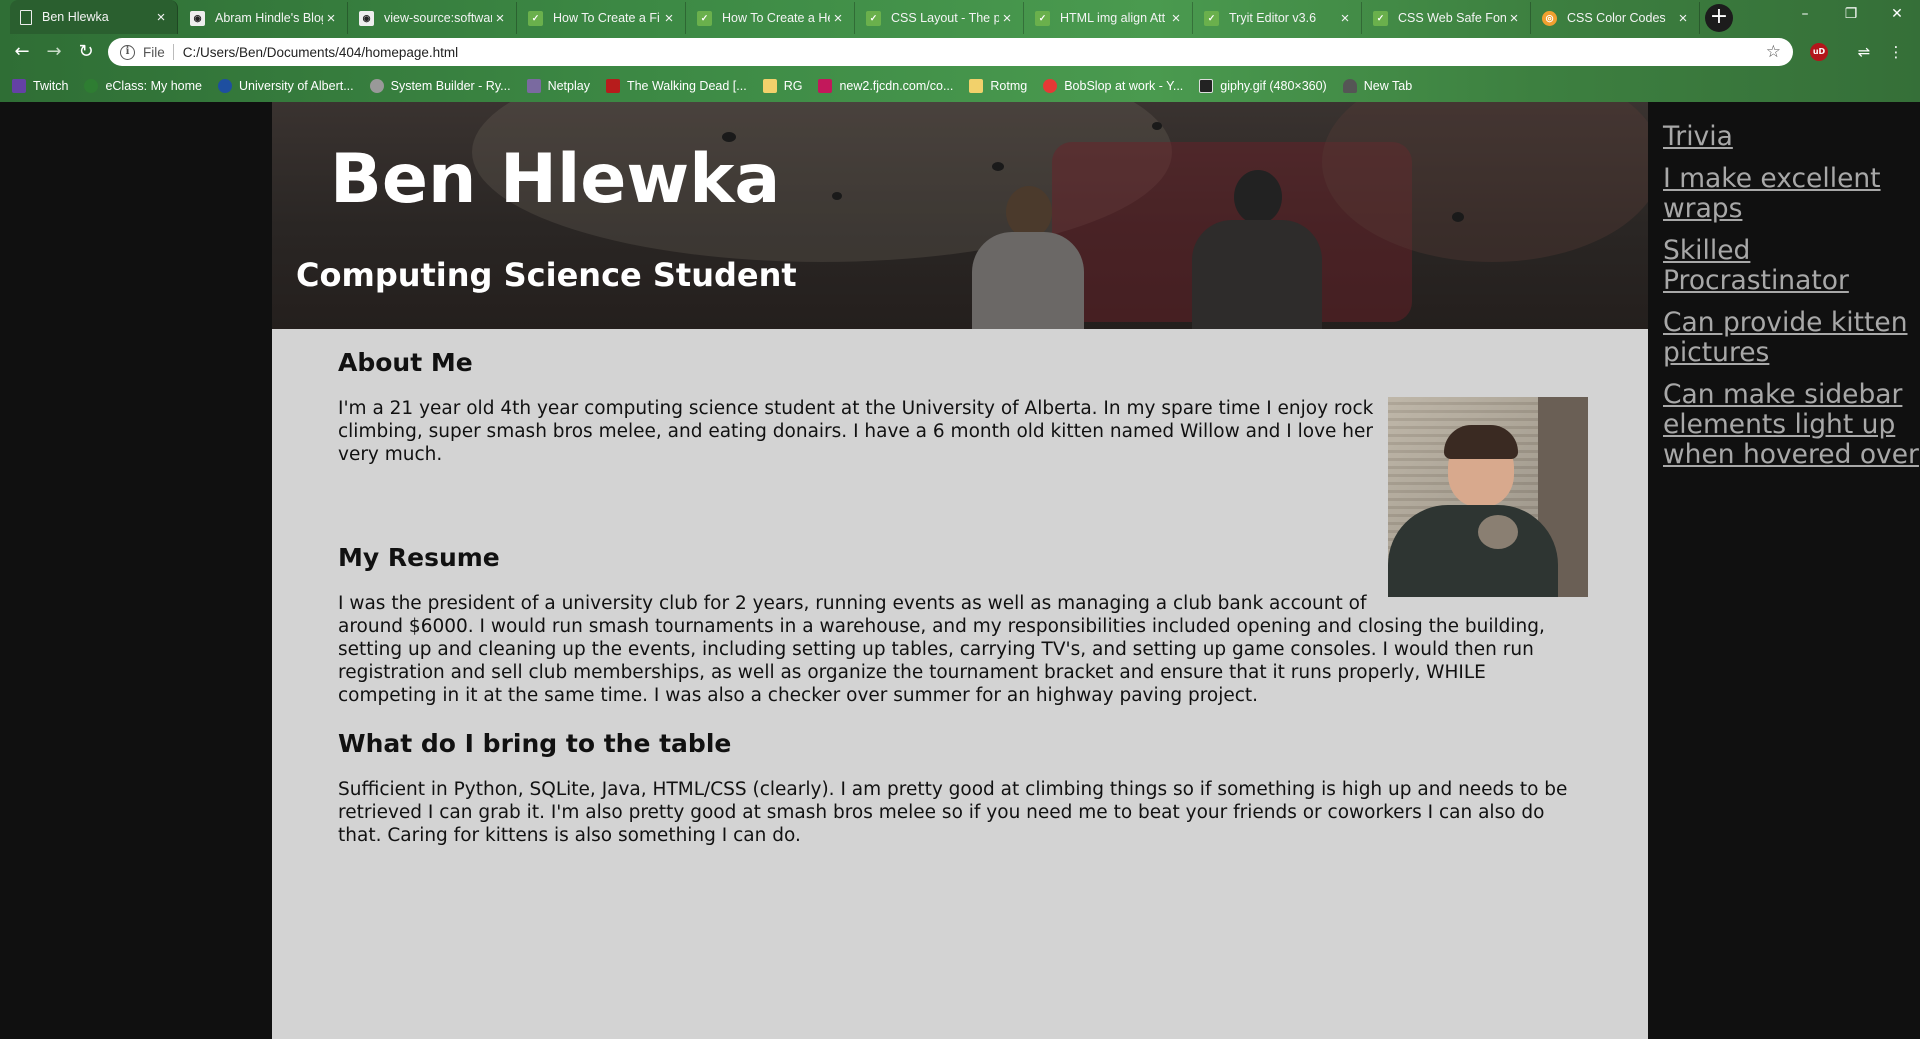 Image resolution: width=1920 pixels, height=1039 pixels. What do you see at coordinates (535, 743) in the screenshot?
I see `section-heading: What do I bring to the table` at bounding box center [535, 743].